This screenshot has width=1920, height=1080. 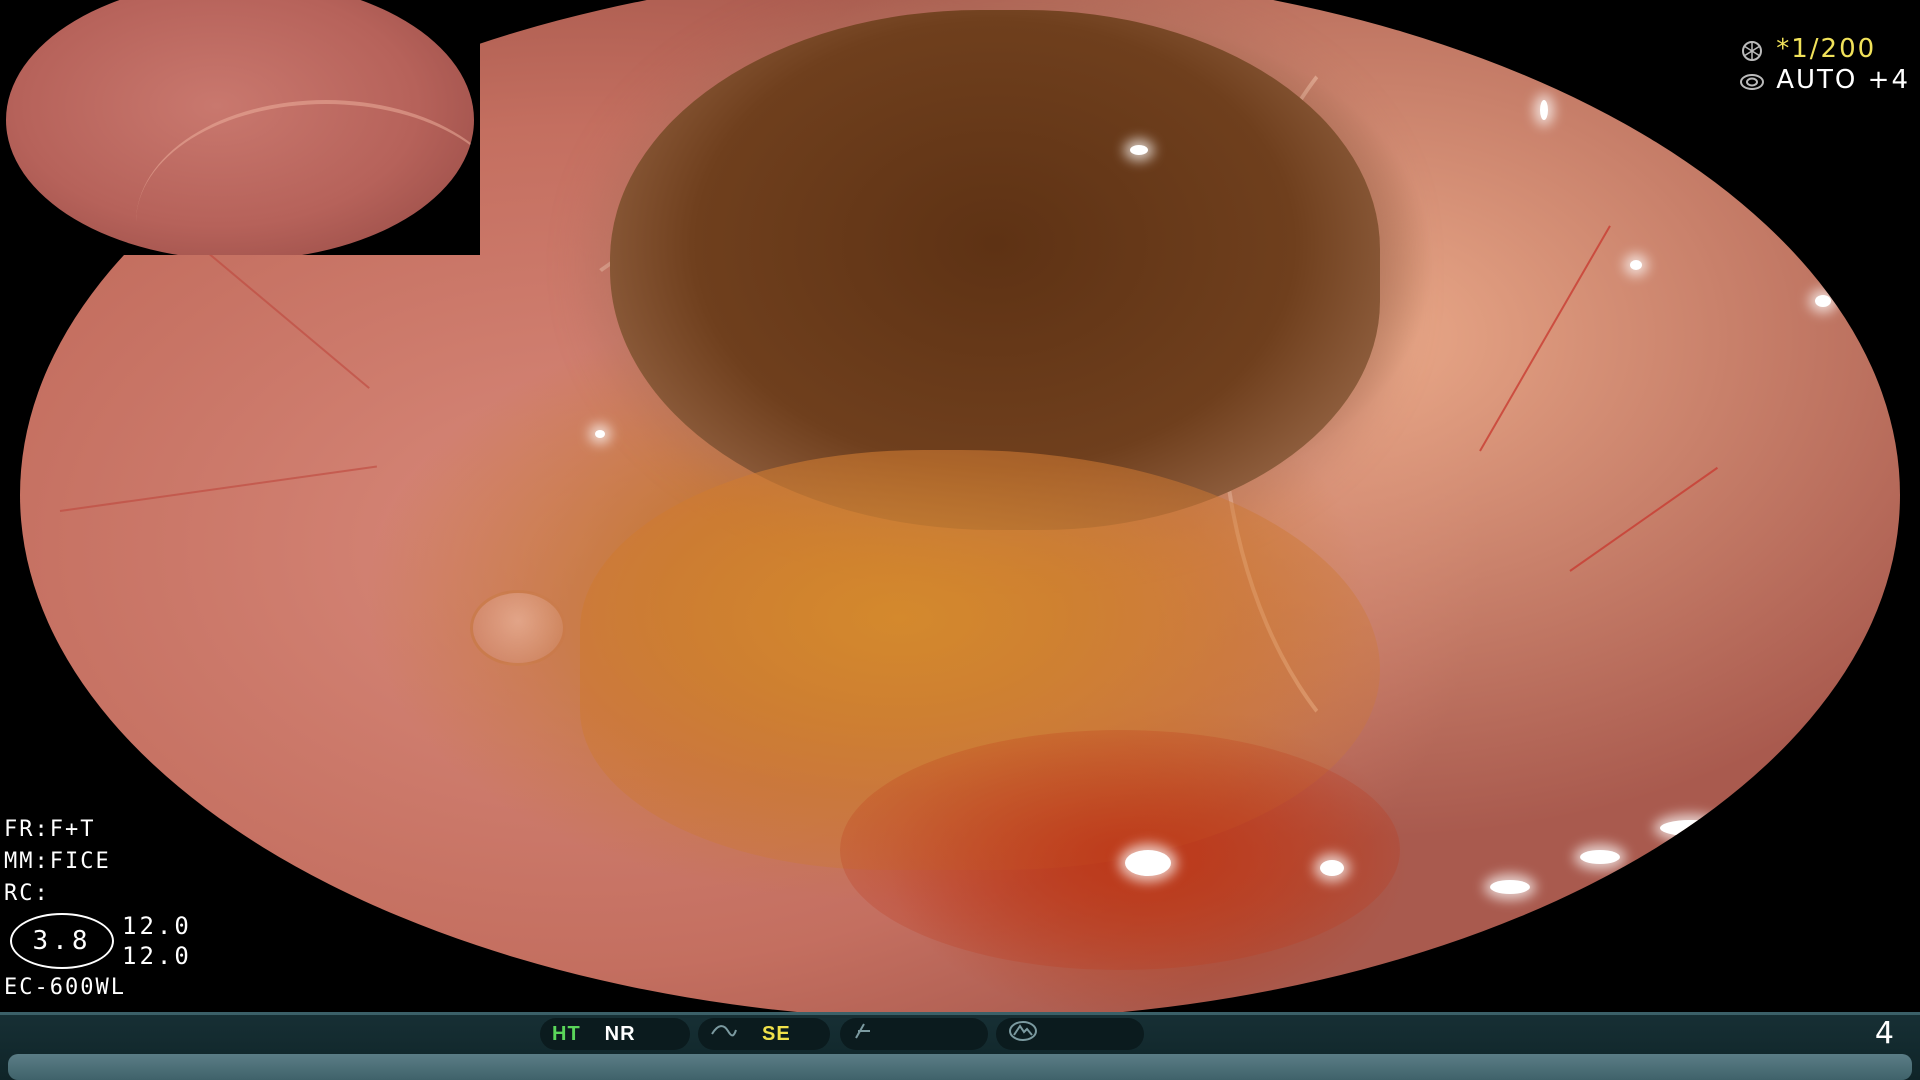 I want to click on iris-icon, so click(x=1752, y=81).